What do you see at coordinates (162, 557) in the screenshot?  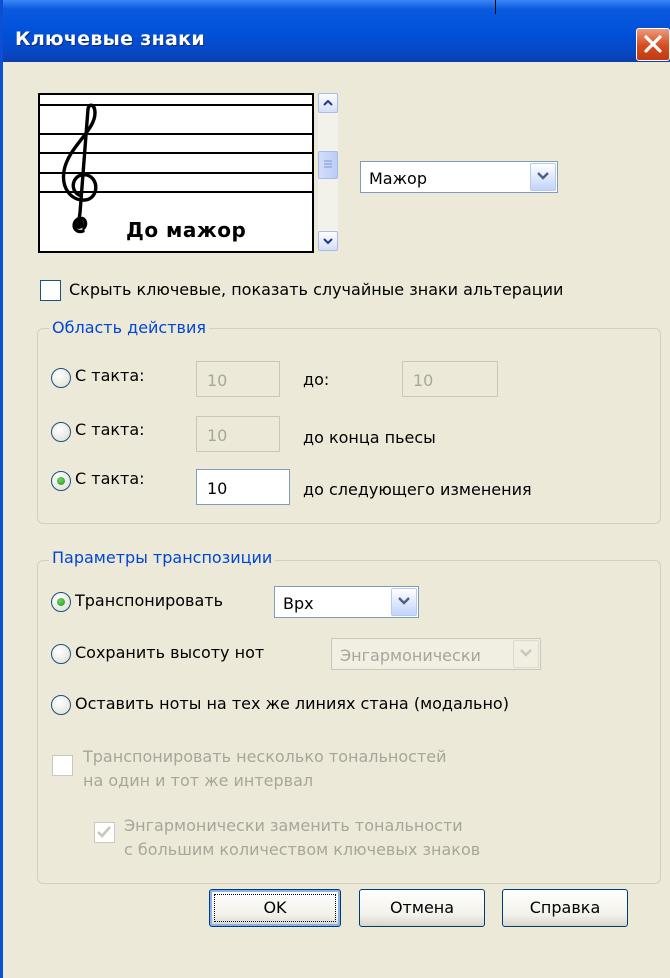 I see `transpose-group-legend: Параметры транспозиции` at bounding box center [162, 557].